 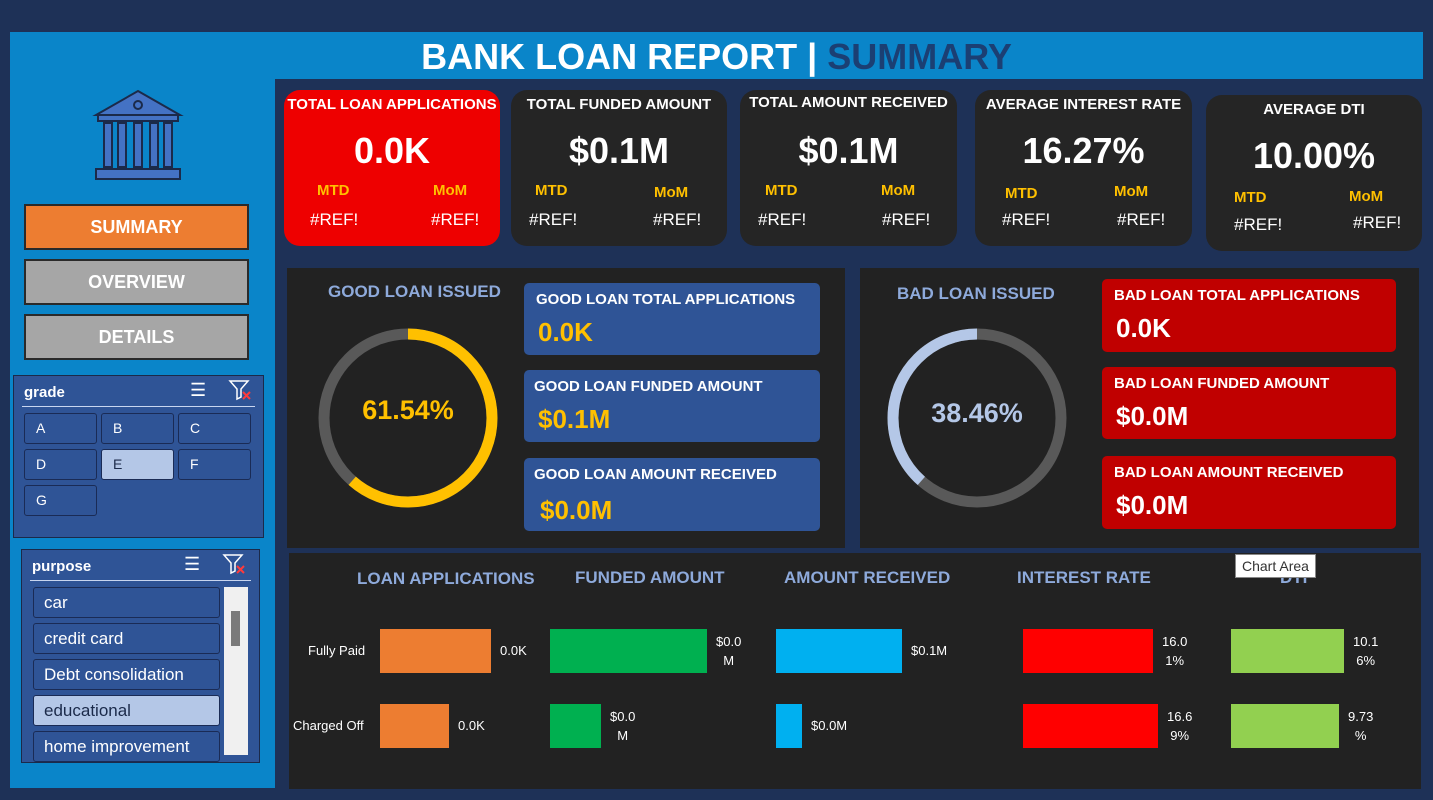 I want to click on interest-rate-data-label: 16.0 1%, so click(x=1175, y=651).